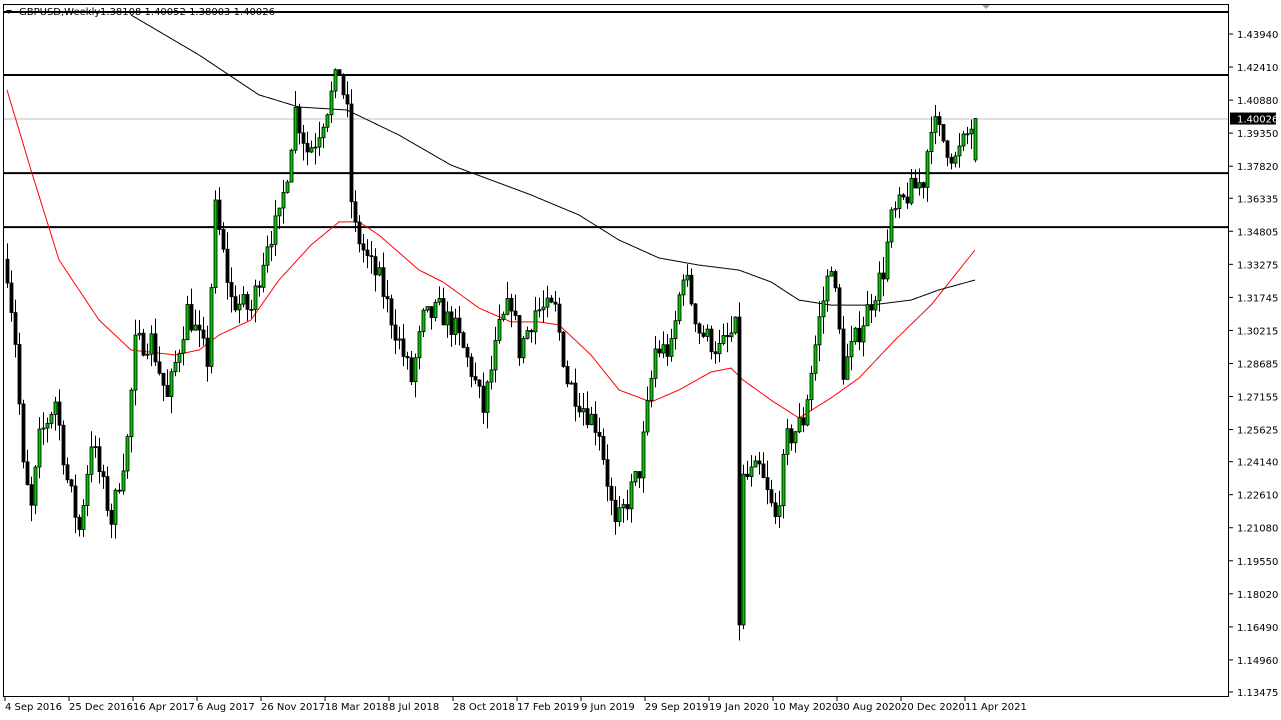  Describe the element at coordinates (676, 707) in the screenshot. I see `time-tick-label: 29 Sep 2019` at that location.